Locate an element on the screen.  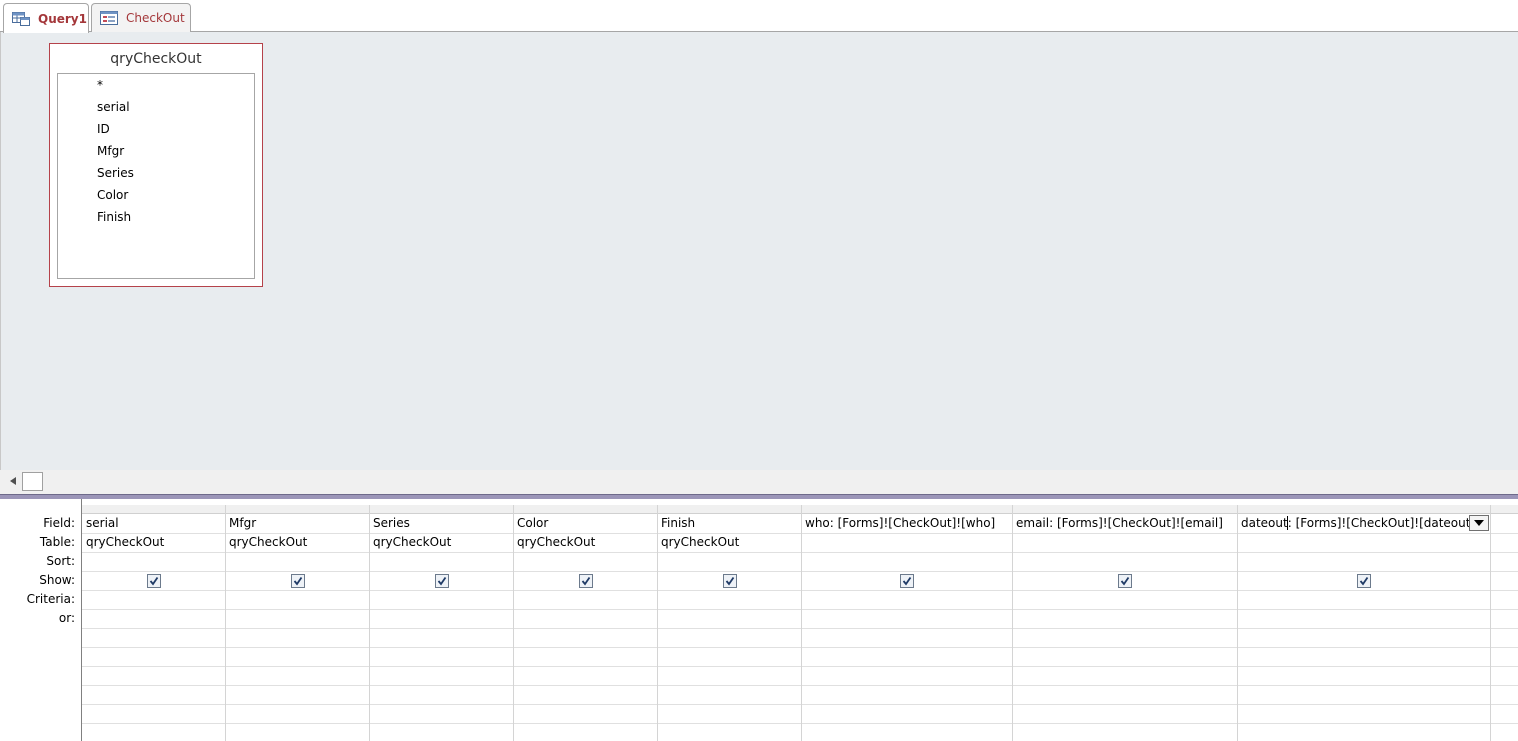
text-cursor is located at coordinates (1287, 523).